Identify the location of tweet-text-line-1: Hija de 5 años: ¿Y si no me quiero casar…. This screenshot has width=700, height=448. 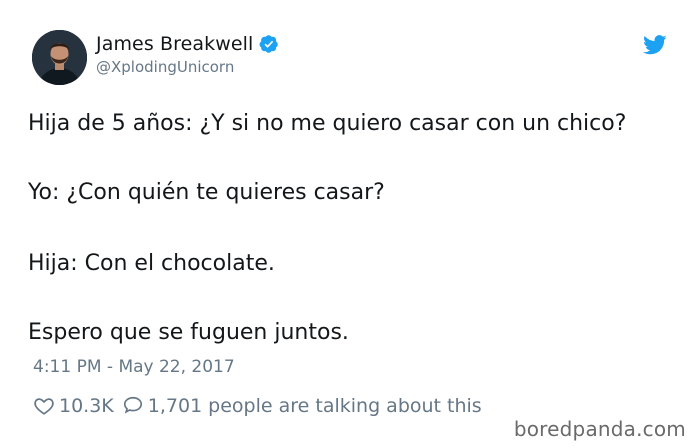
(327, 123).